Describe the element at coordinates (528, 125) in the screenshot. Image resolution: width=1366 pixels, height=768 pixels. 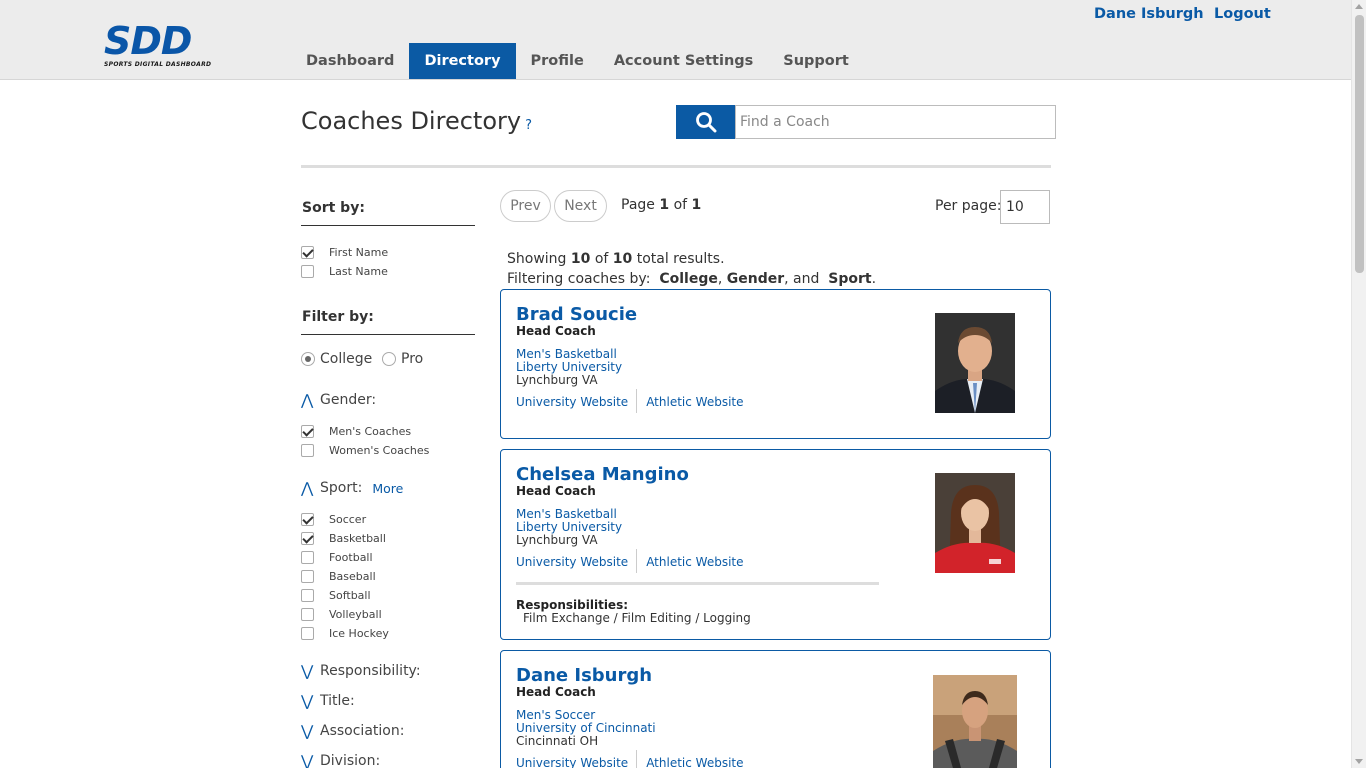
I see `help-link: ?` at that location.